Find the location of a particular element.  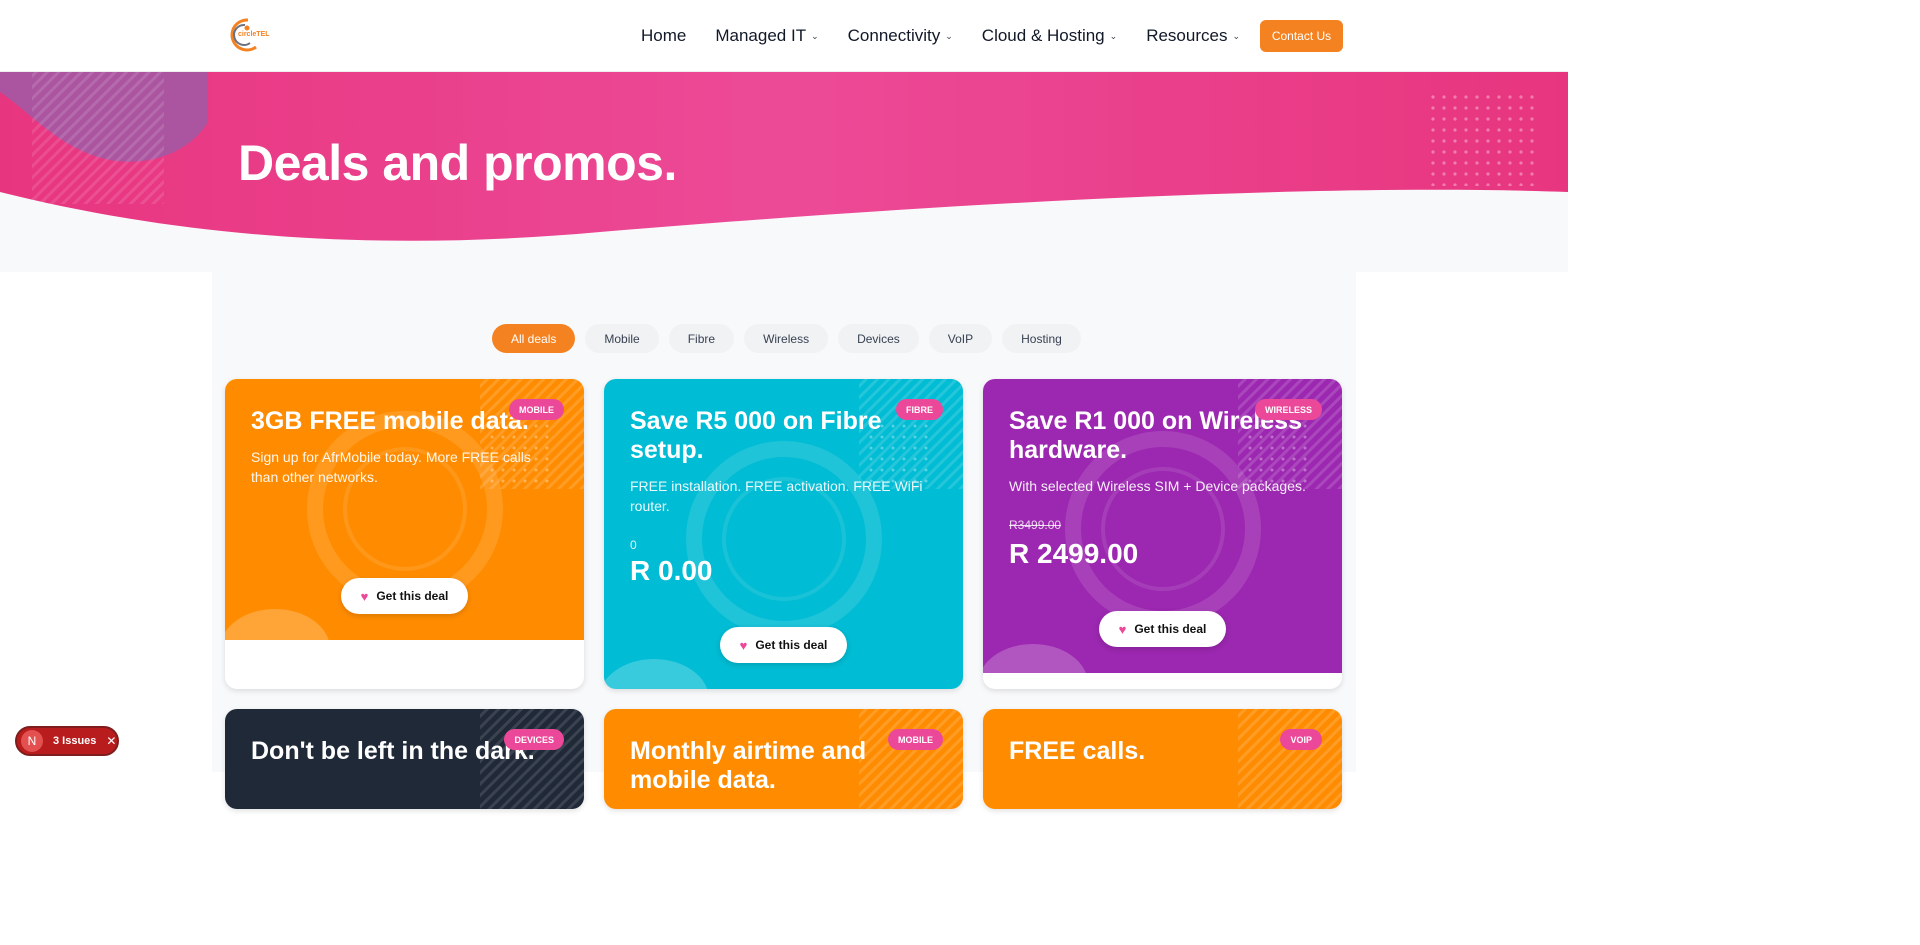

nav-label: Resources is located at coordinates (1187, 35).